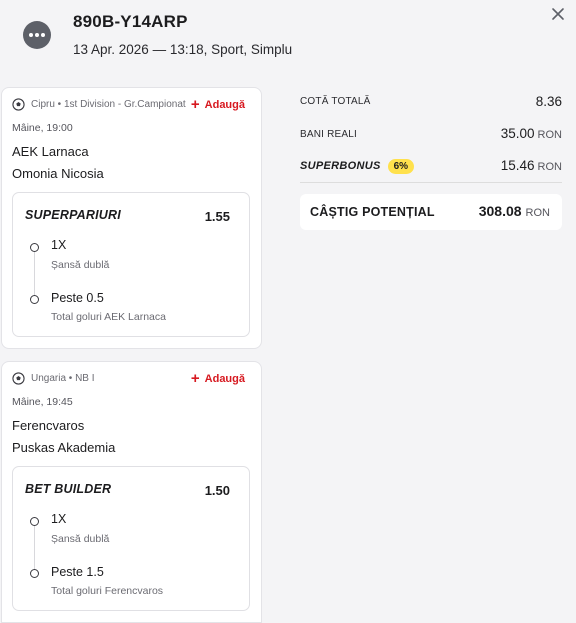  What do you see at coordinates (108, 317) in the screenshot?
I see `selection-market: Total goluri AEK Larnaca` at bounding box center [108, 317].